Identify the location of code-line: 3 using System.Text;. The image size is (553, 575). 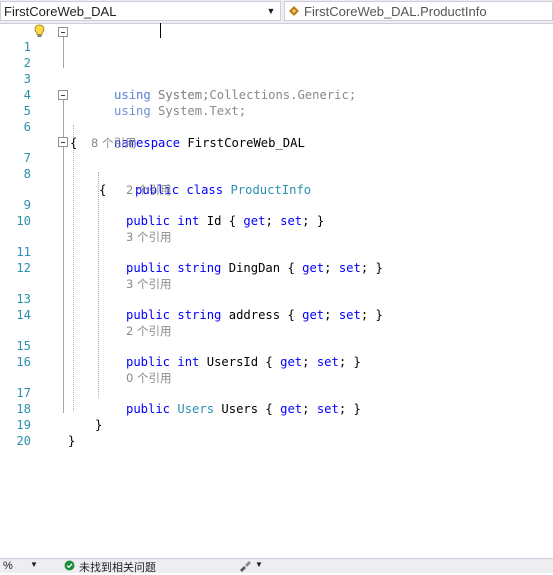
(276, 86).